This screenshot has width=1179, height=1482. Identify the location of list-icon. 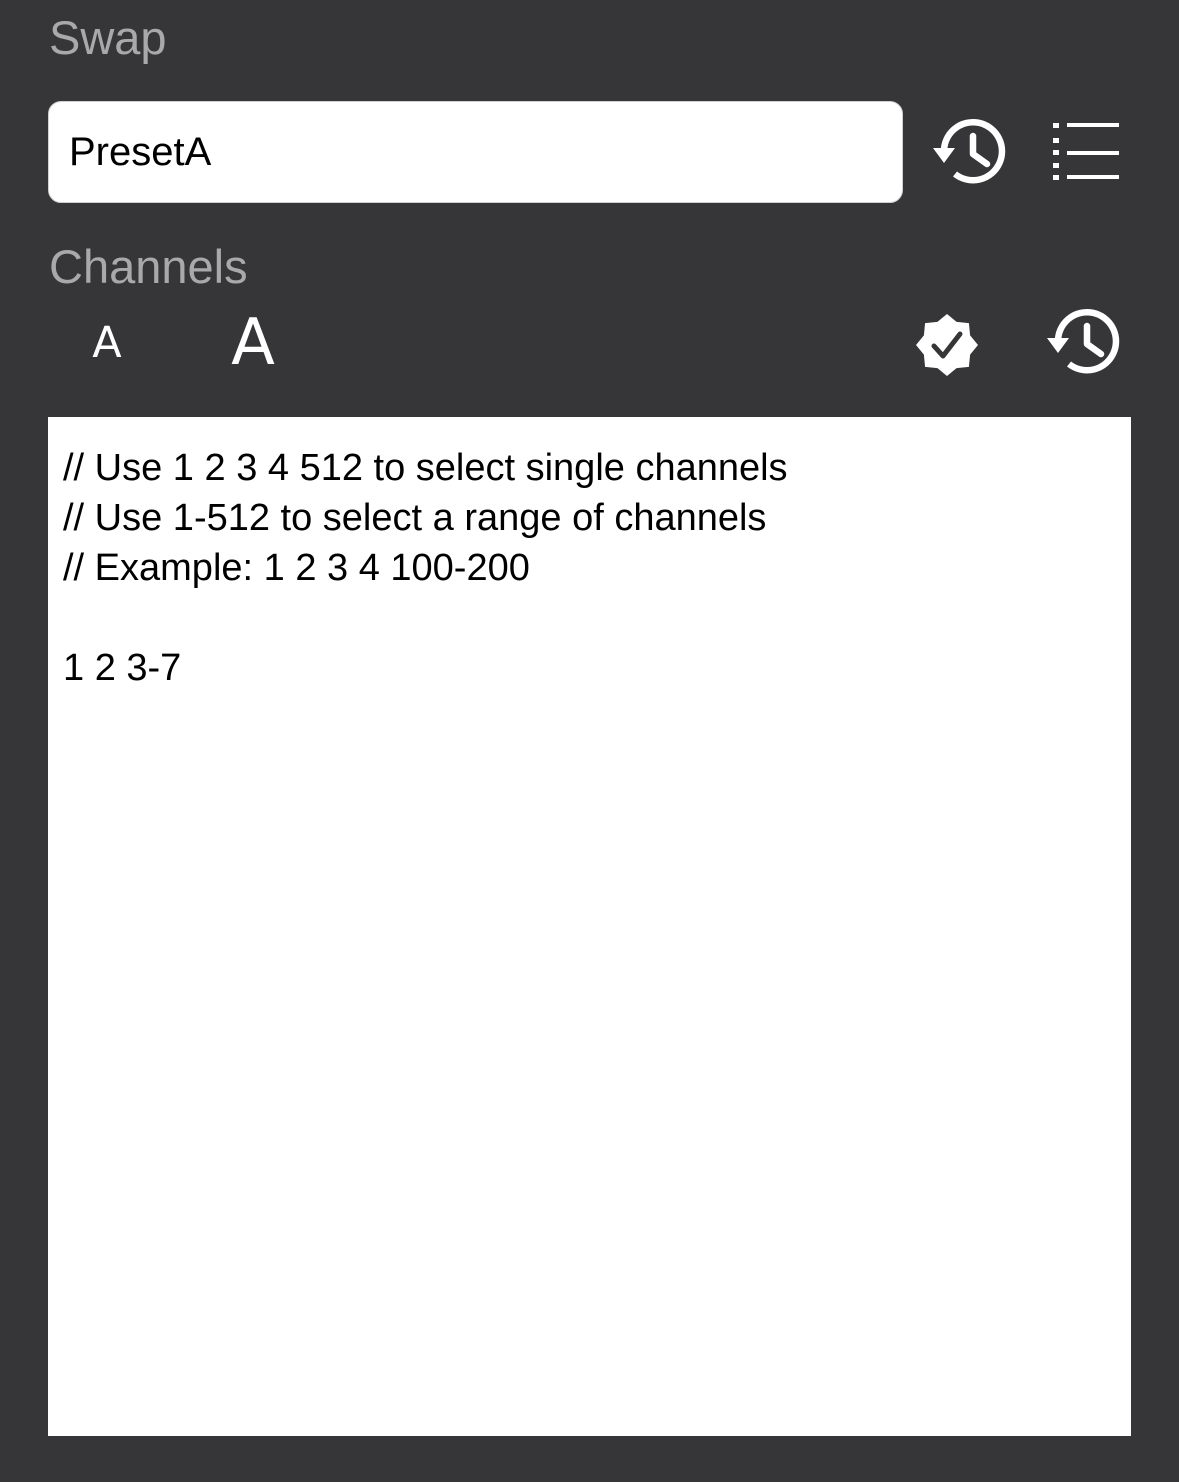
(1086, 151).